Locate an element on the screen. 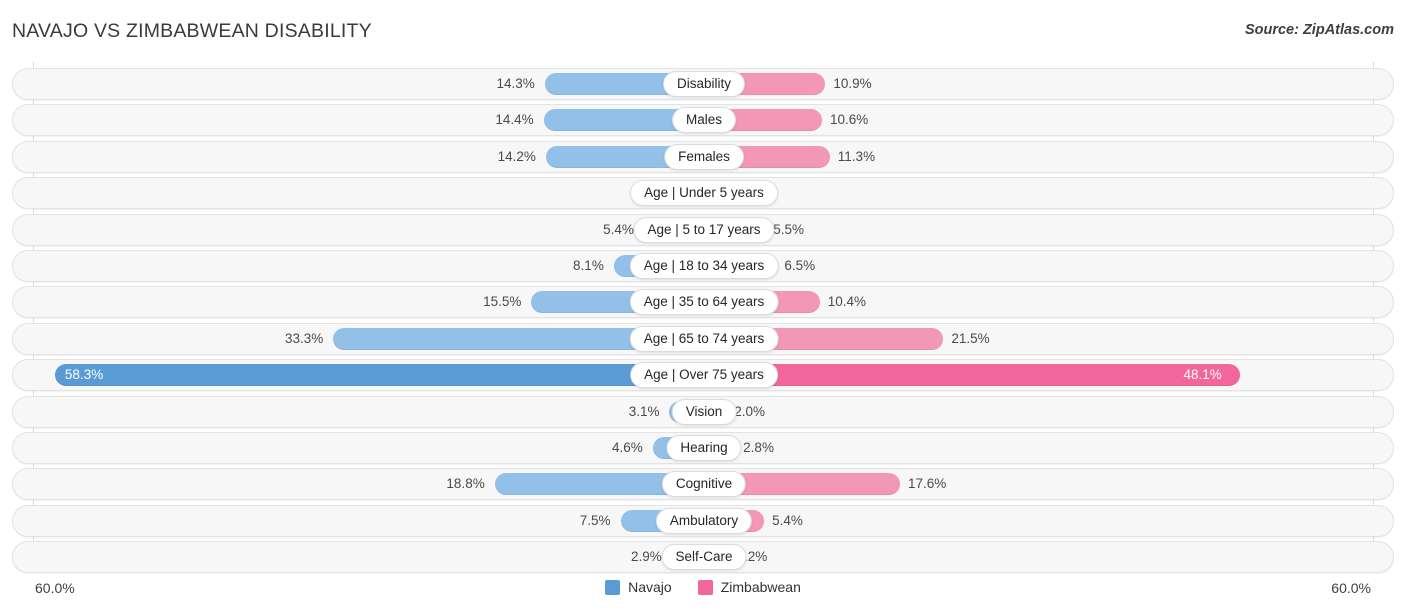 This screenshot has height=612, width=1406. row-content: 18.8% 17.6% Cognitive is located at coordinates (703, 484).